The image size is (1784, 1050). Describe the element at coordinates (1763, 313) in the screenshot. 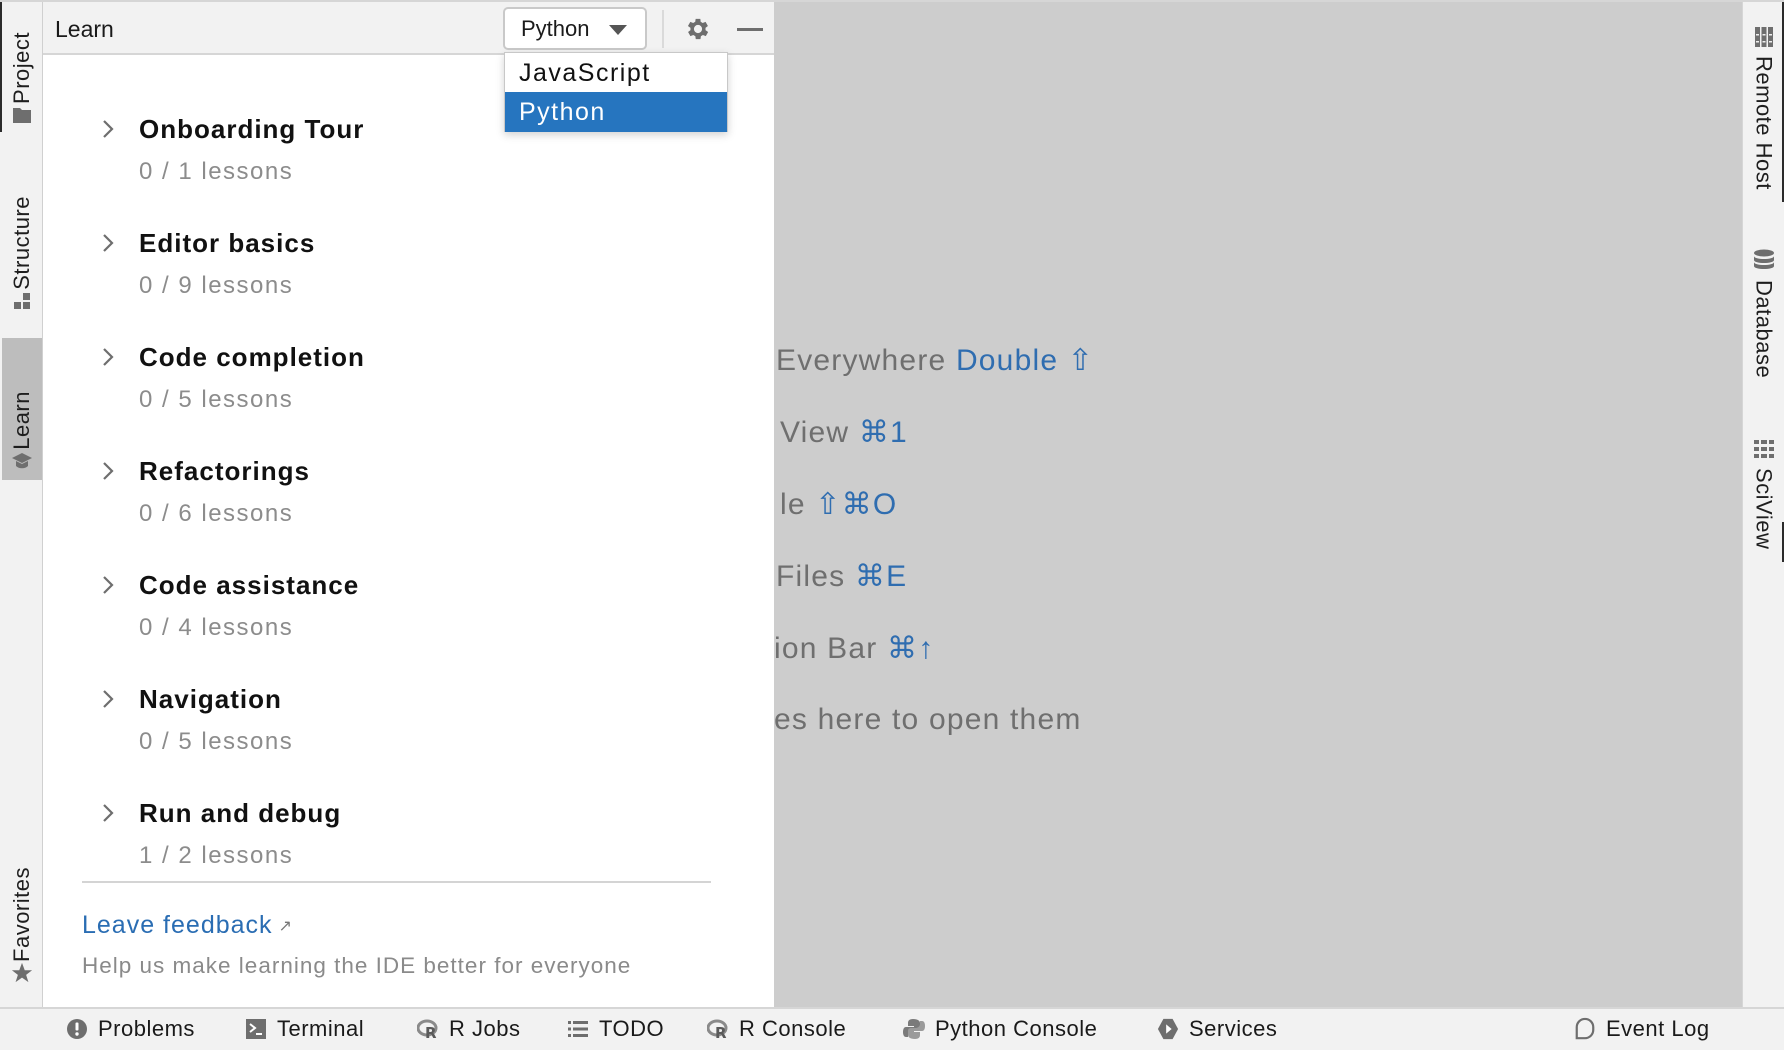

I see `stripe-tab-database: Database` at that location.